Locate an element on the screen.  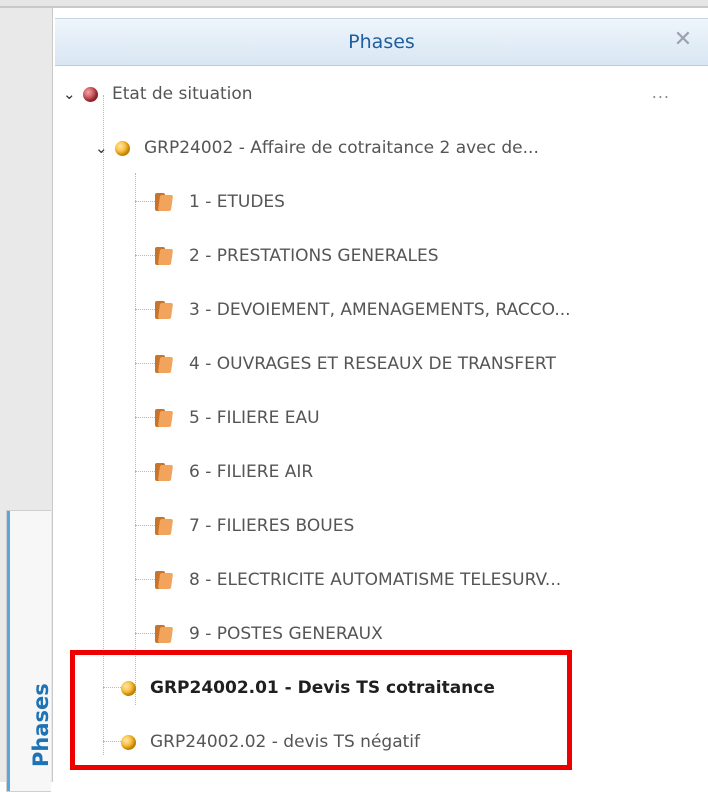
tree-node-label: 5 - FILIERE EAU is located at coordinates (254, 418).